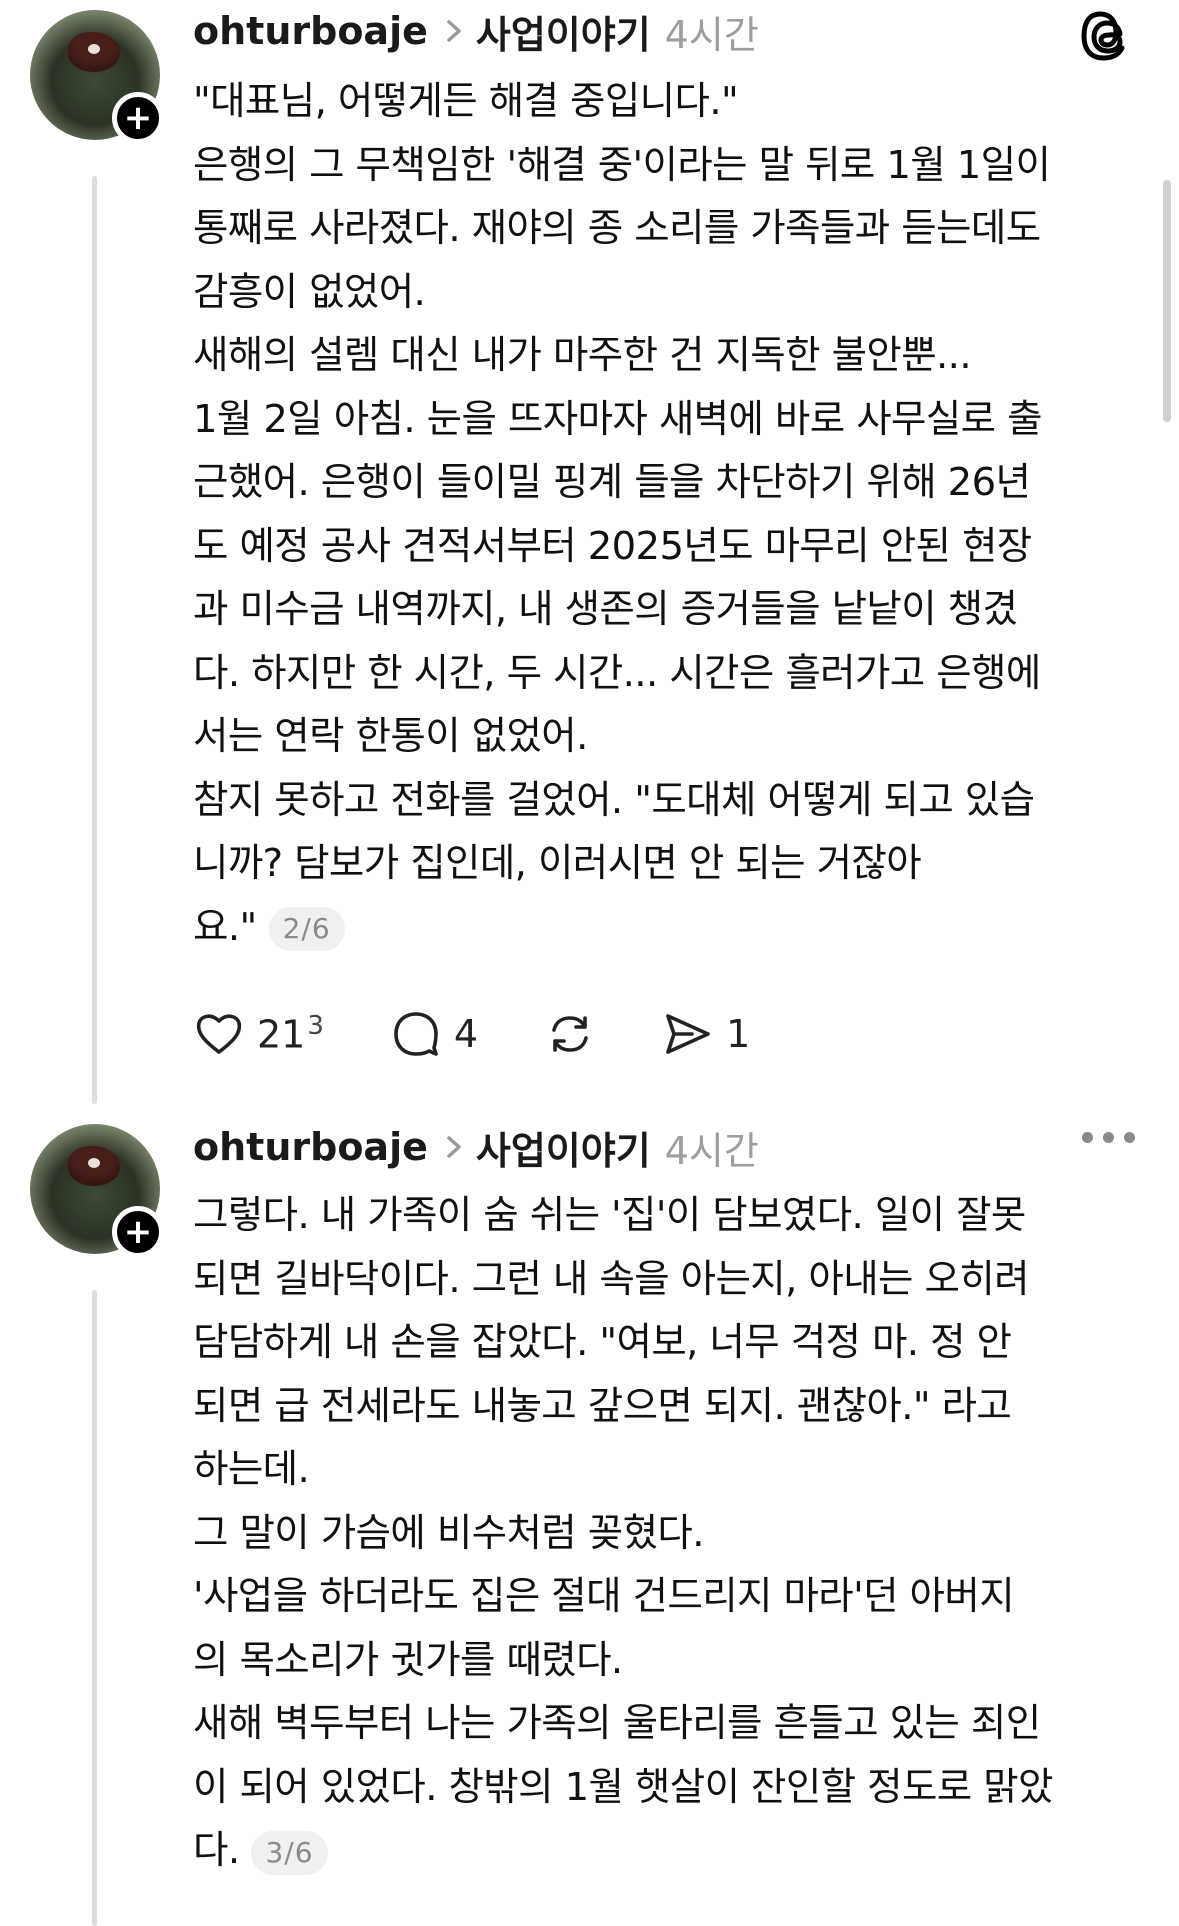 This screenshot has height=1926, width=1179. I want to click on heart-icon, so click(219, 1034).